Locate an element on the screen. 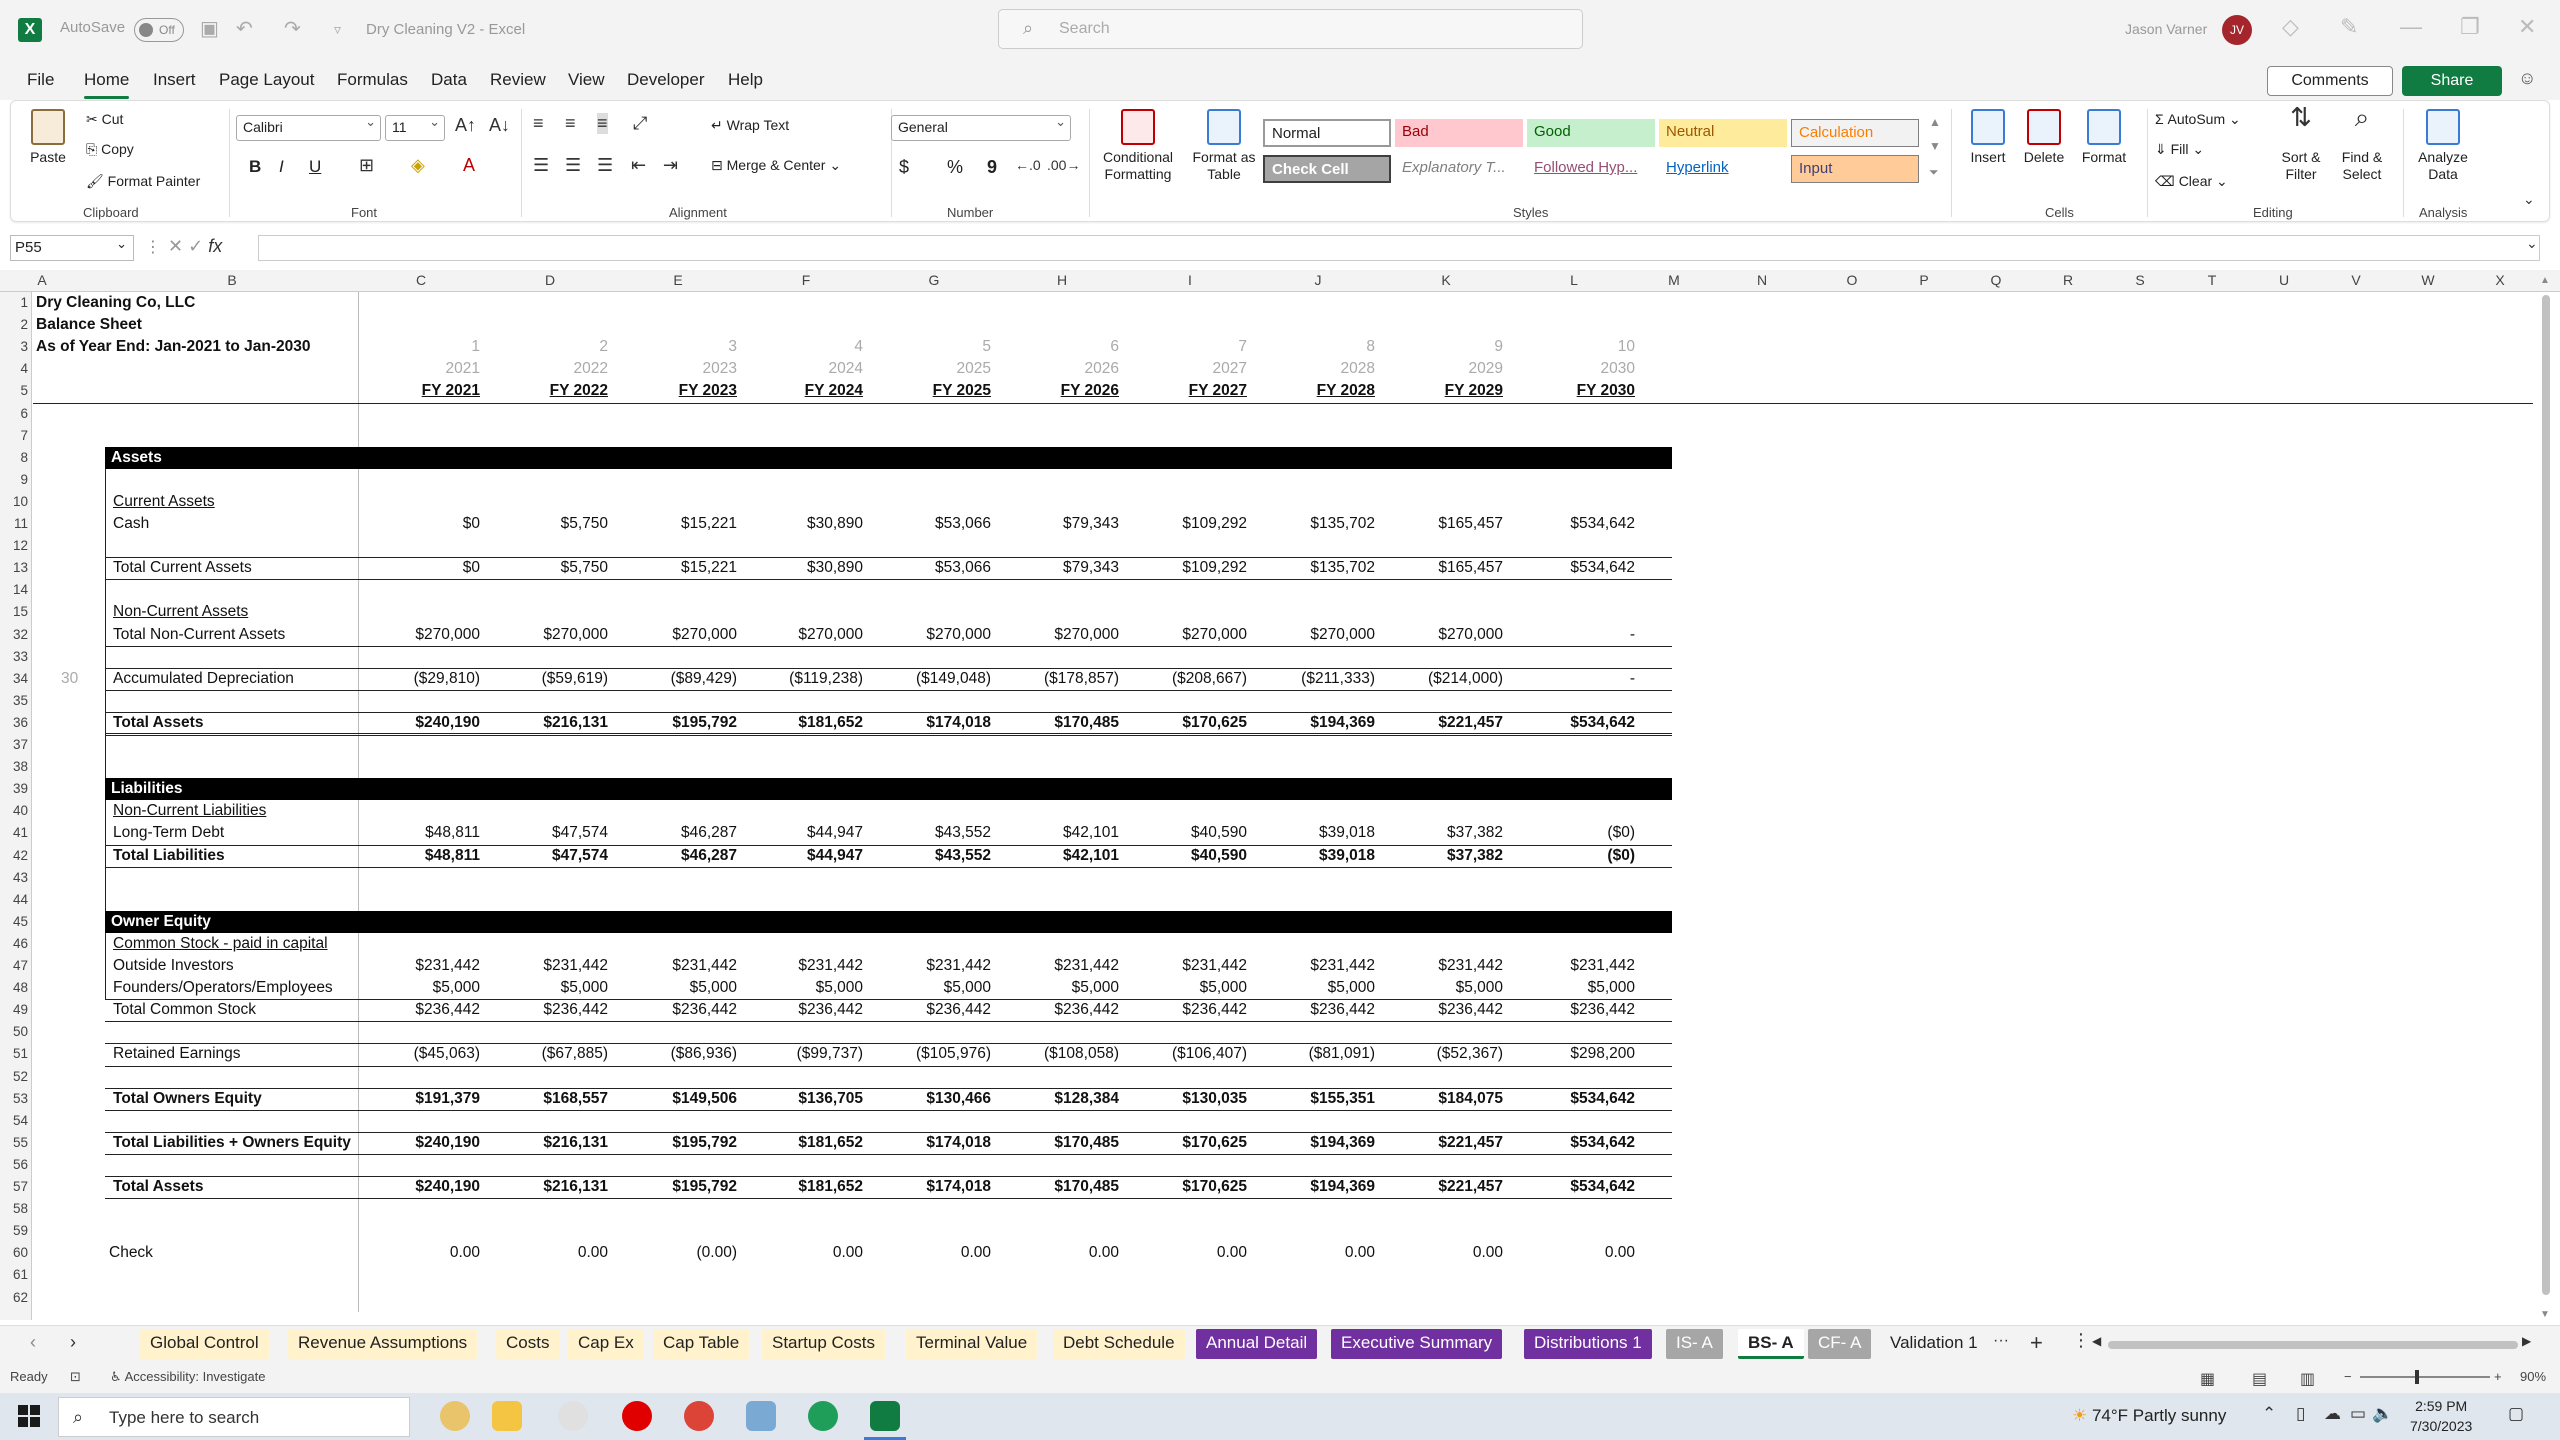  tab-scroll-left-icon: ‹ is located at coordinates (33, 1342).